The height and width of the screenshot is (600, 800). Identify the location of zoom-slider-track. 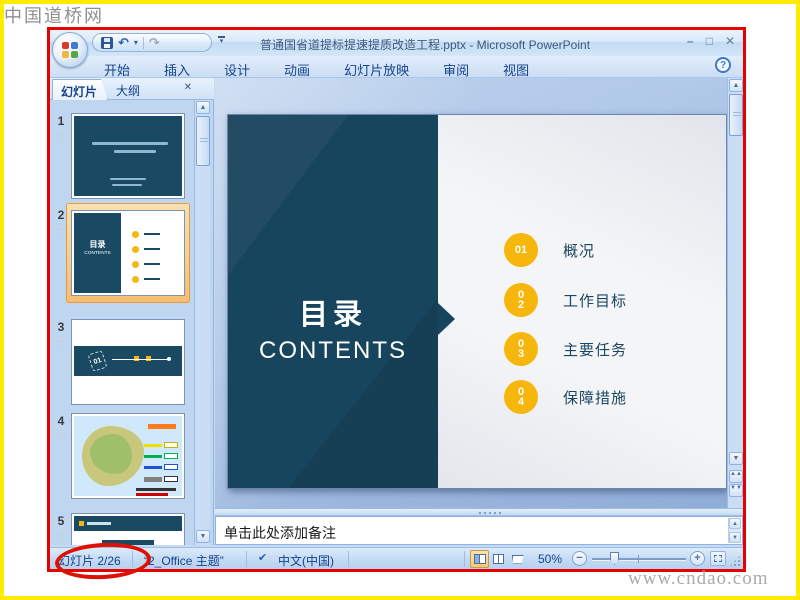
(639, 559).